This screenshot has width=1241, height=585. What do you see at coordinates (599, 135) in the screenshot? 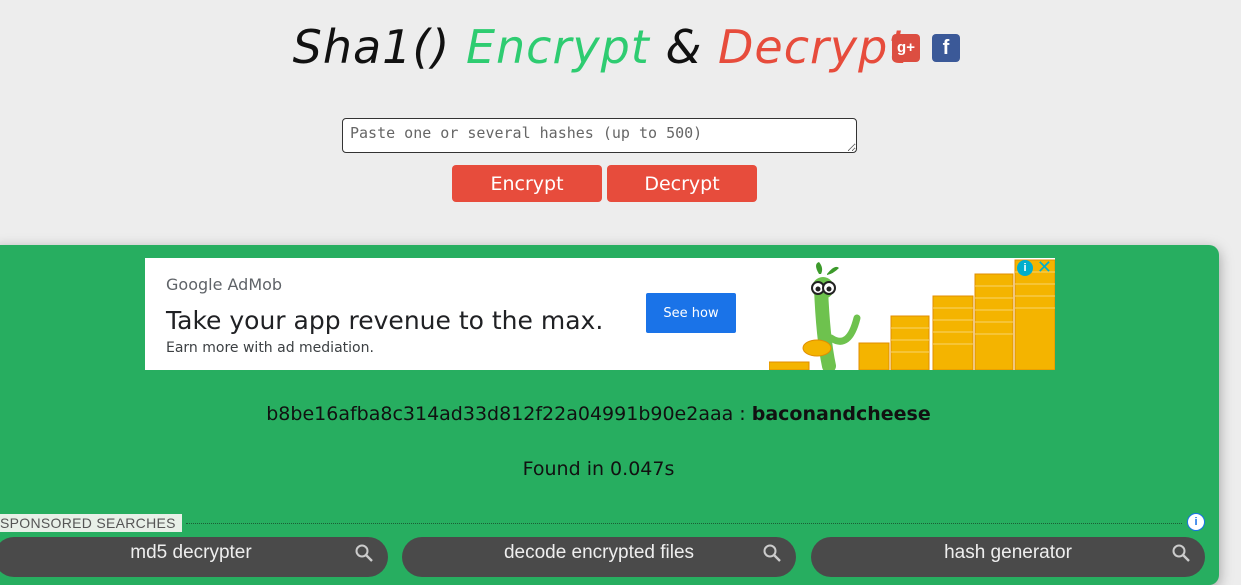
I see `hash-input` at bounding box center [599, 135].